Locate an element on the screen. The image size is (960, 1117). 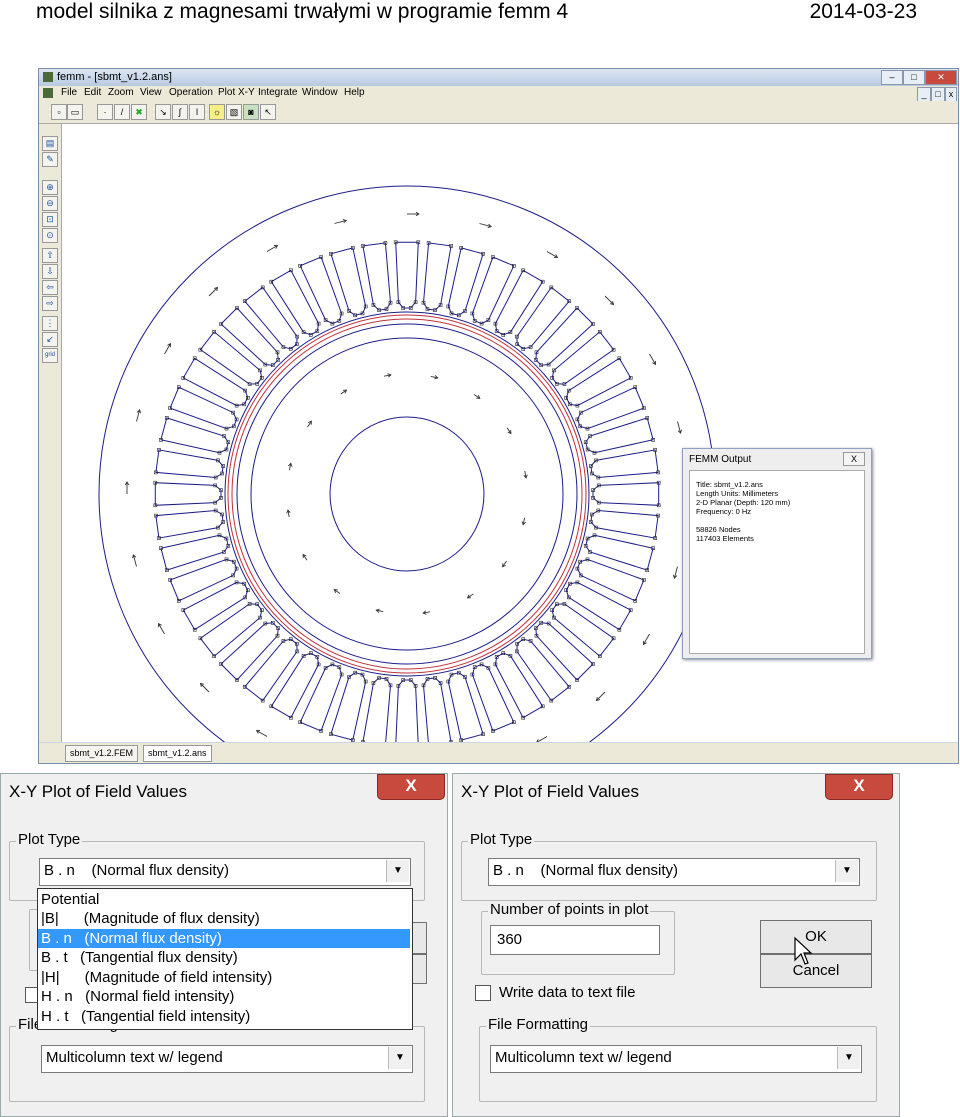
output-line: Frequency: 0 Hz is located at coordinates (724, 511).